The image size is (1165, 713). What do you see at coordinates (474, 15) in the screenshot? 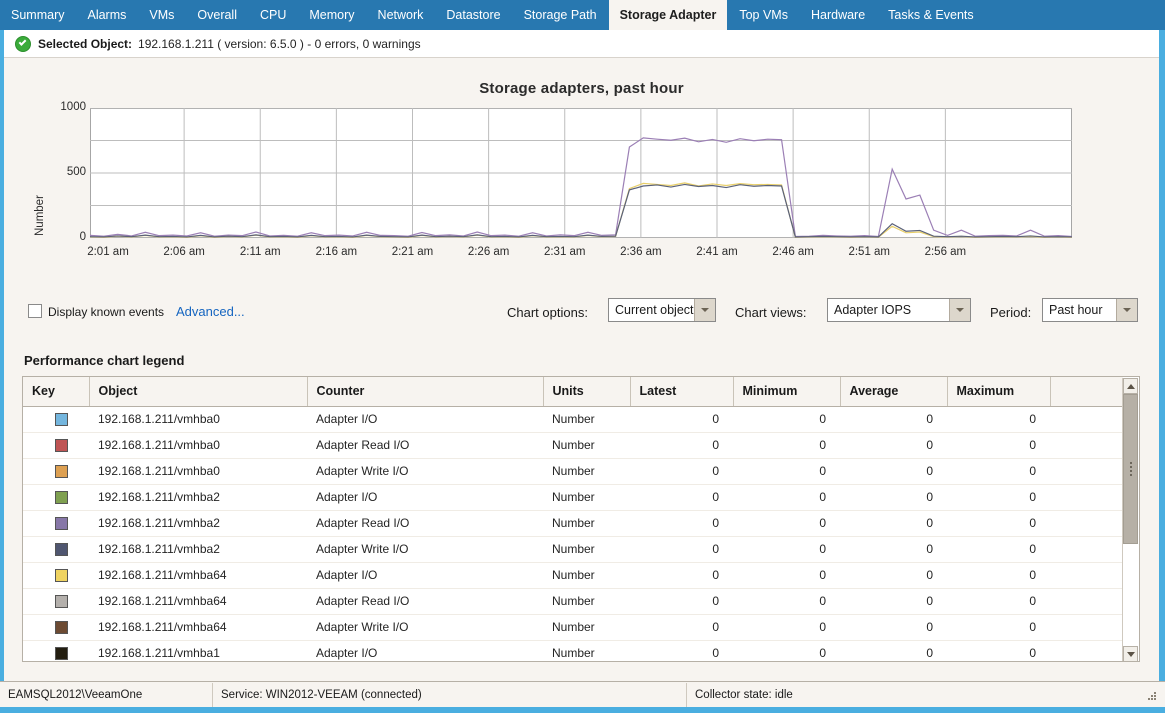
I see `tab-datastore: Datastore` at bounding box center [474, 15].